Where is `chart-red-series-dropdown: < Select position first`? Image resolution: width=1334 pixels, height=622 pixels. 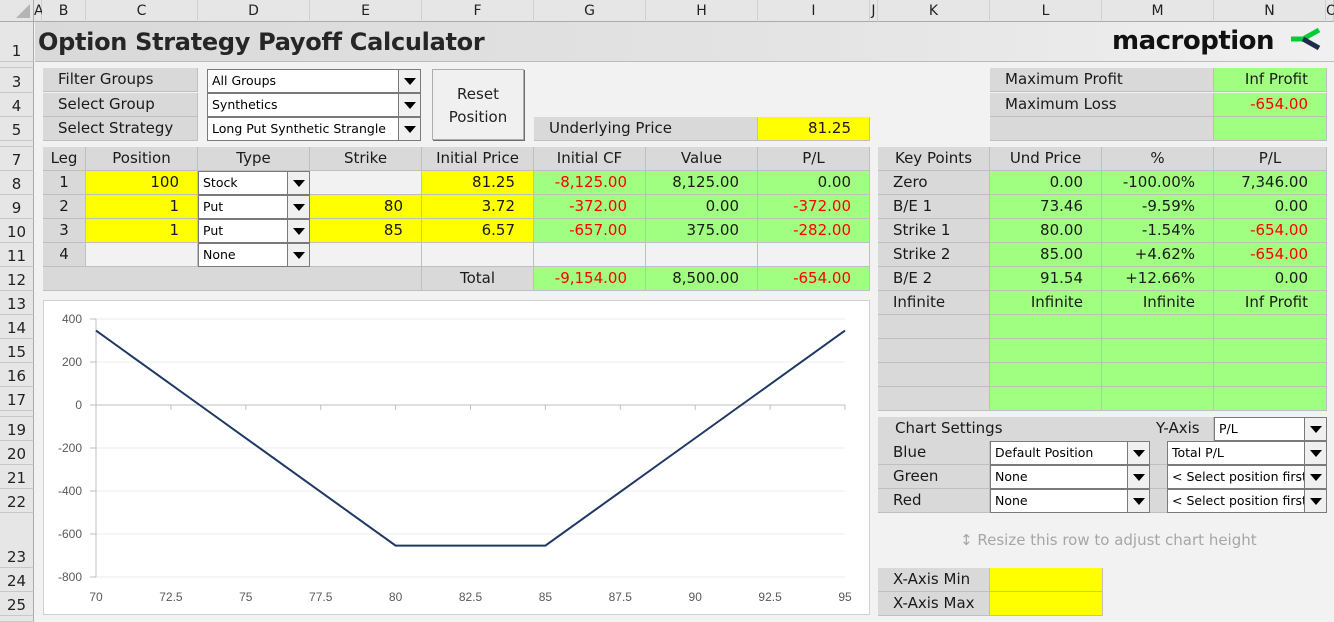 chart-red-series-dropdown: < Select position first is located at coordinates (1247, 501).